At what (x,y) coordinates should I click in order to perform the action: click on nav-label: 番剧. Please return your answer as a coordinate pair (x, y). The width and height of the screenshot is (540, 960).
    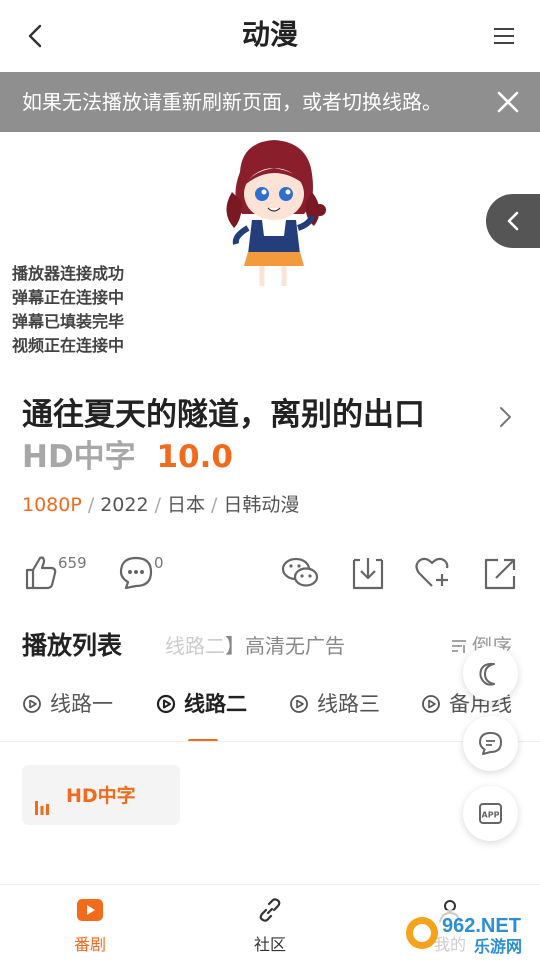
    Looking at the image, I should click on (89, 944).